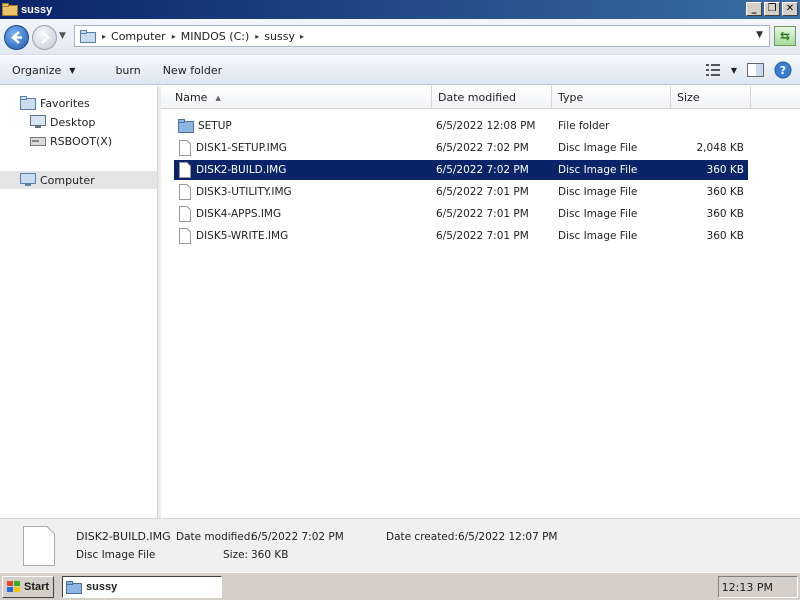 The height and width of the screenshot is (600, 800). Describe the element at coordinates (192, 70) in the screenshot. I see `new-folder-button: New folder` at that location.